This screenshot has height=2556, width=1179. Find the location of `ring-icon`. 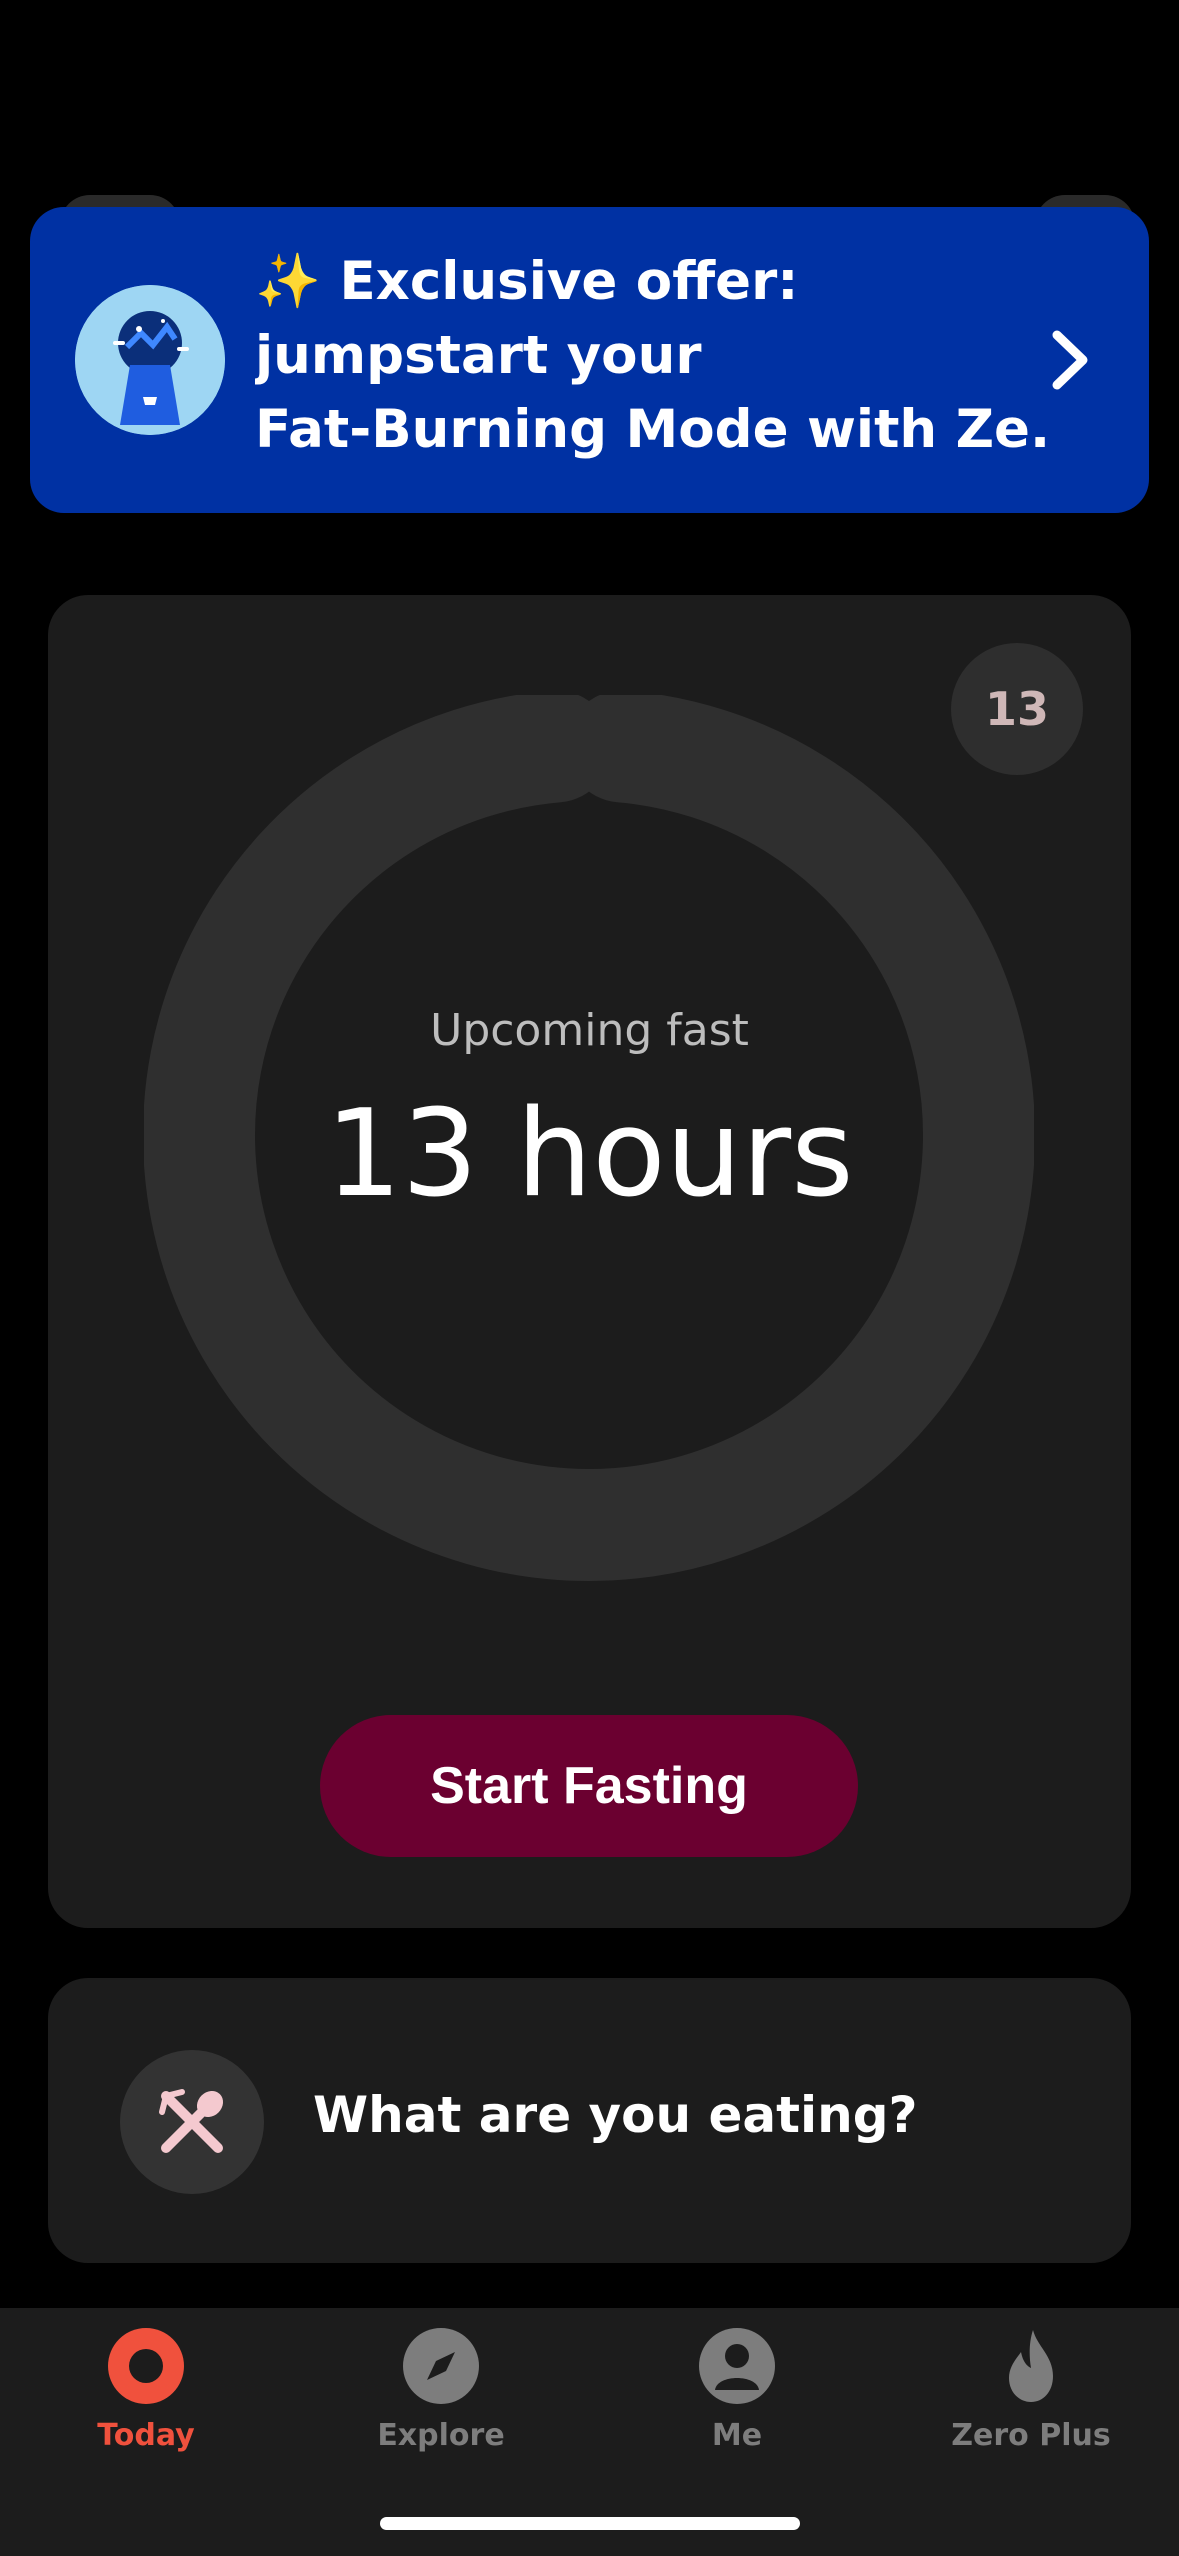

ring-icon is located at coordinates (146, 2366).